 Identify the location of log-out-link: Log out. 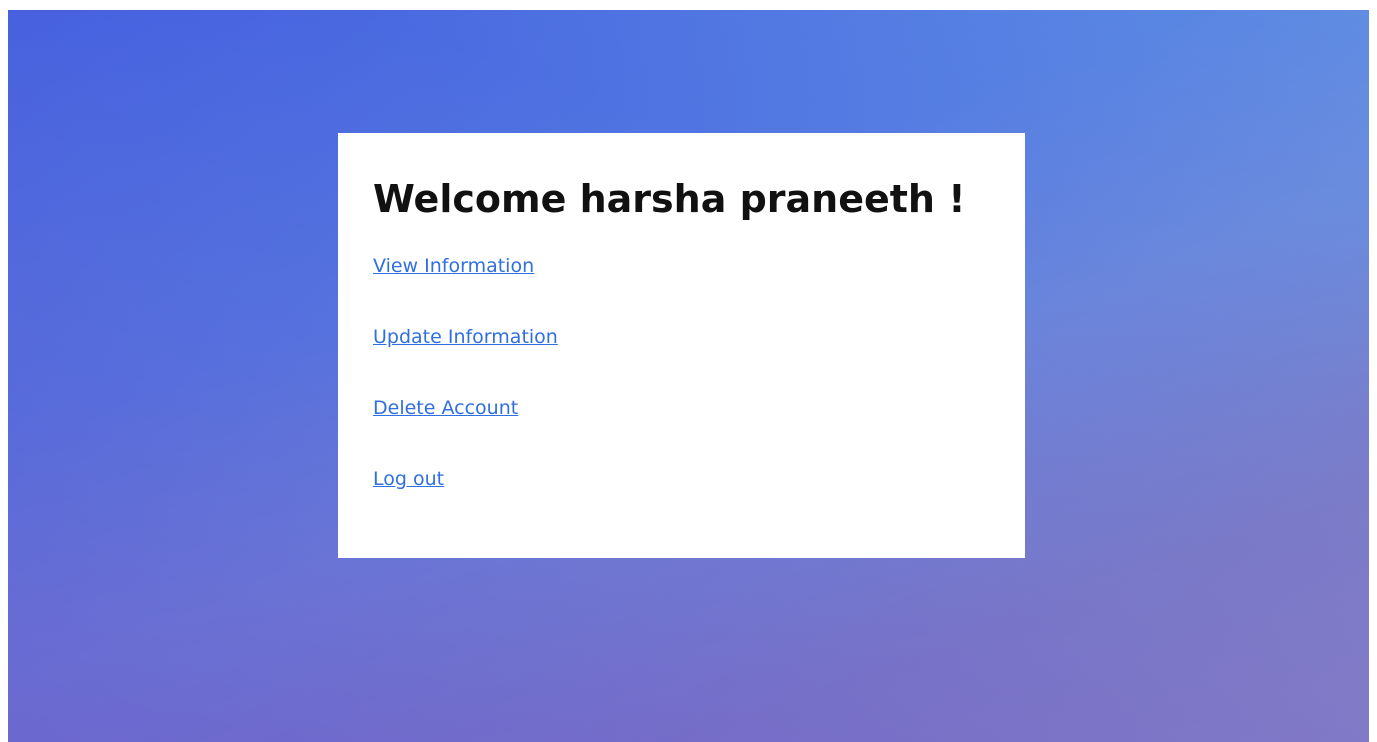
(408, 479).